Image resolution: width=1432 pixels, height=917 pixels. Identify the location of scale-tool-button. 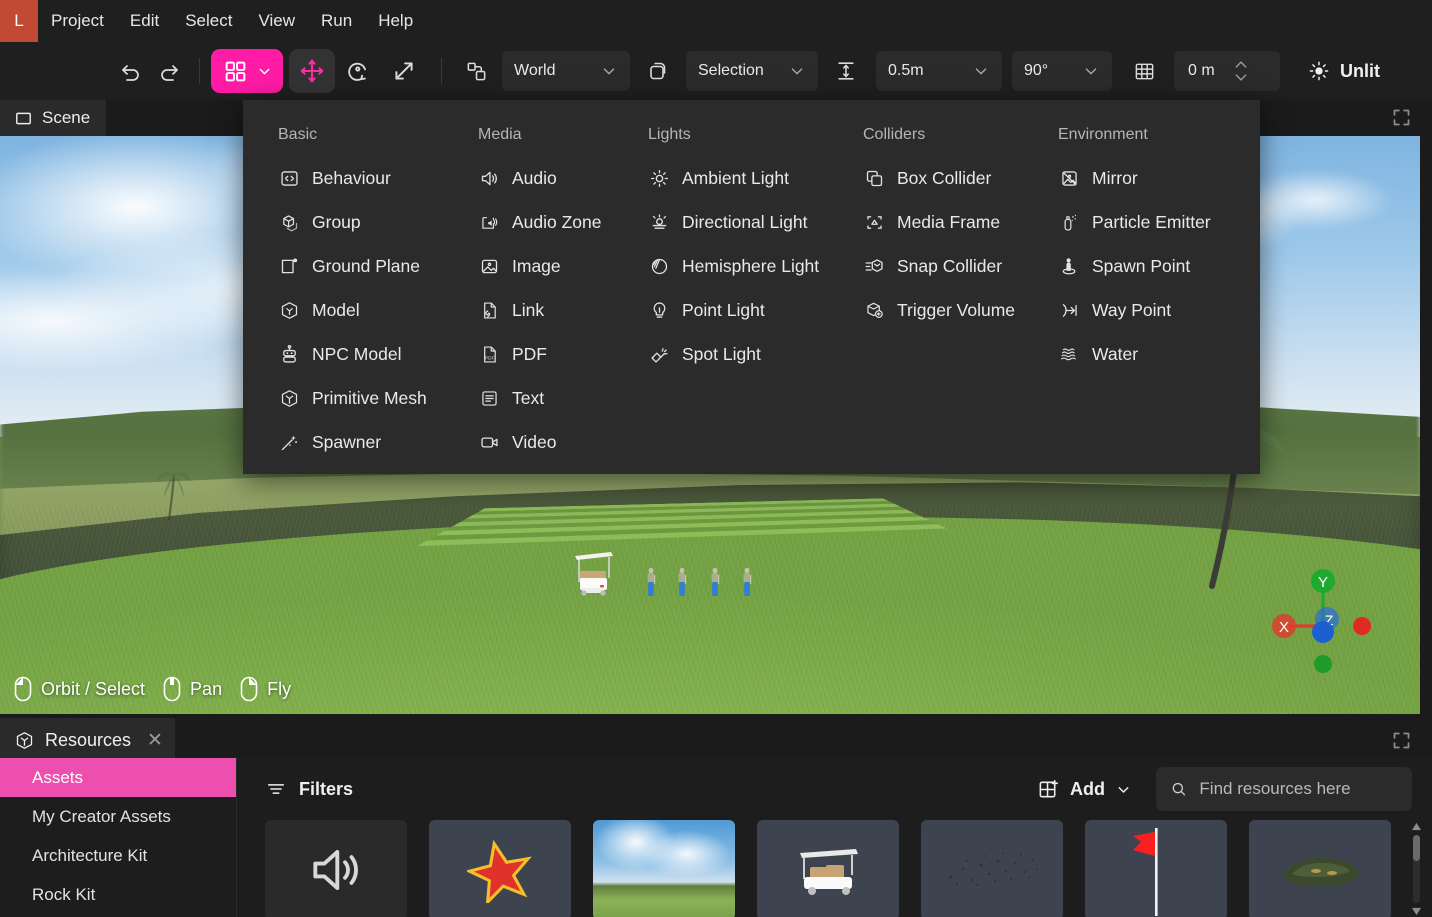
(404, 71).